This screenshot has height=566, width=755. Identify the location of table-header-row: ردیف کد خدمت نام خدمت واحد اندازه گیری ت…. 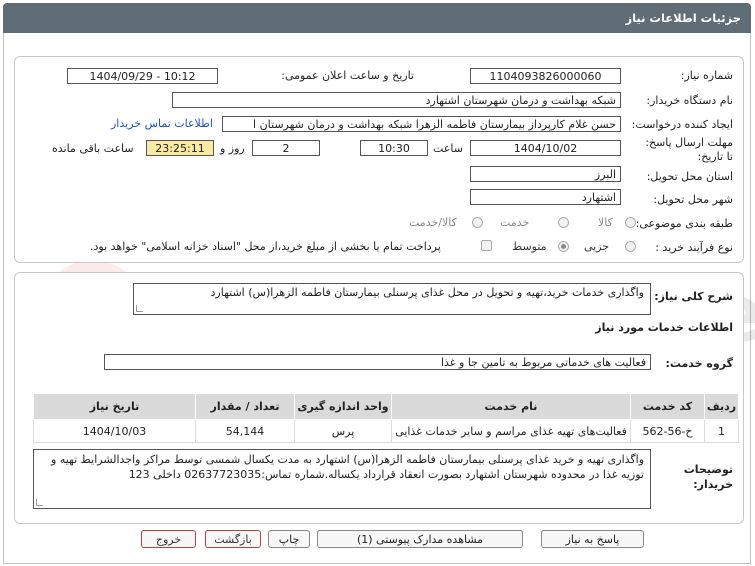
(386, 406).